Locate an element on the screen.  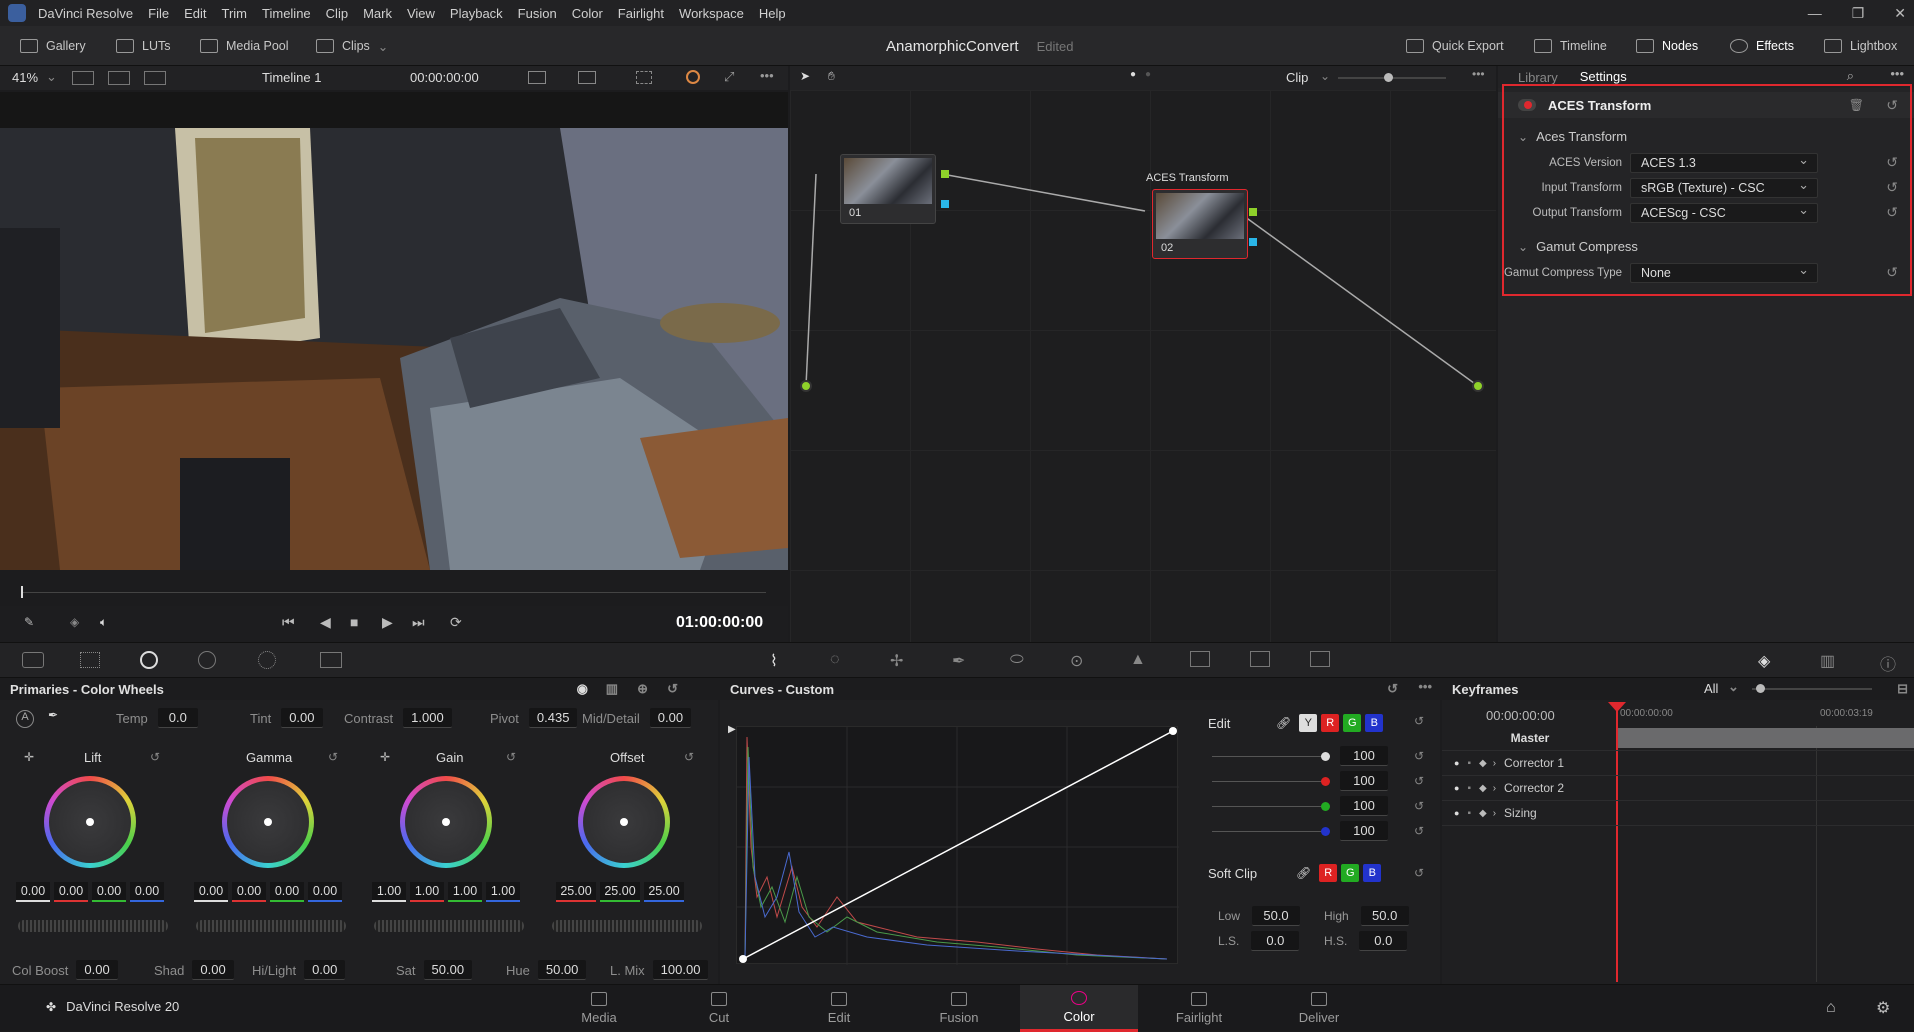
menu-timeline: Timeline is located at coordinates (286, 13).